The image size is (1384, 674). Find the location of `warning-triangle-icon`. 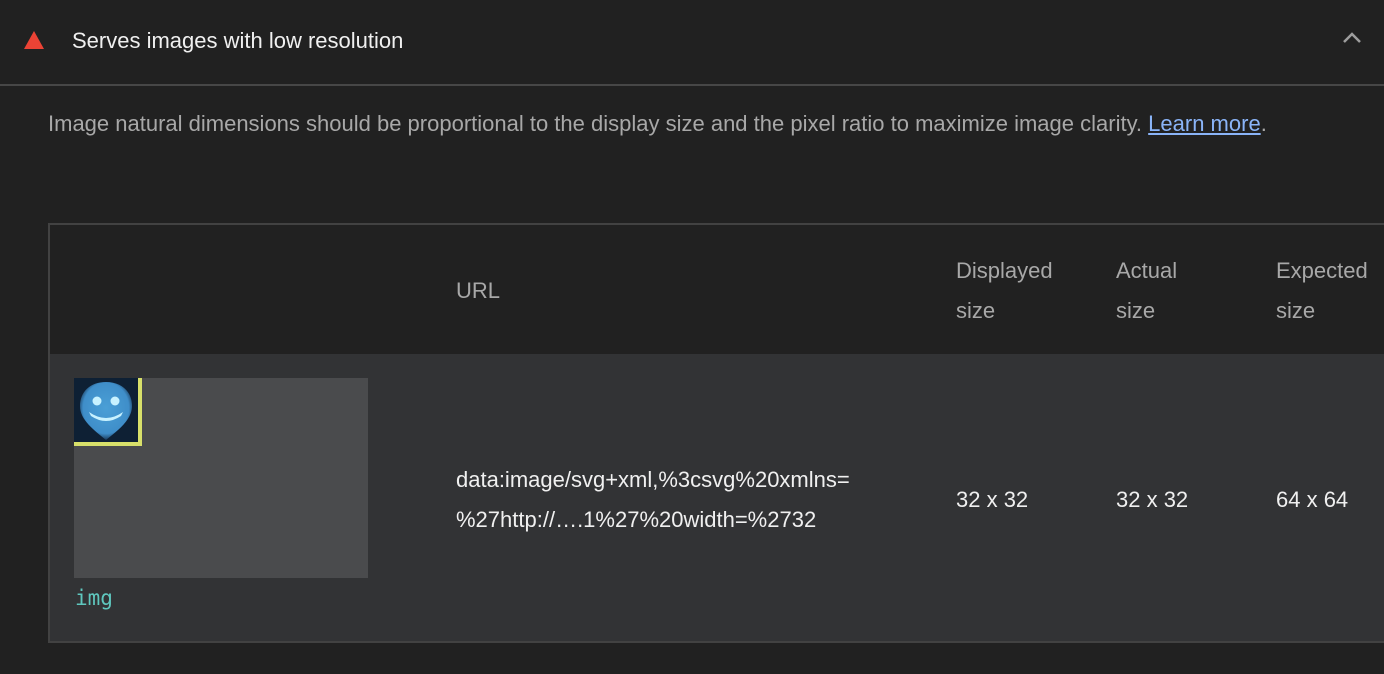

warning-triangle-icon is located at coordinates (34, 40).